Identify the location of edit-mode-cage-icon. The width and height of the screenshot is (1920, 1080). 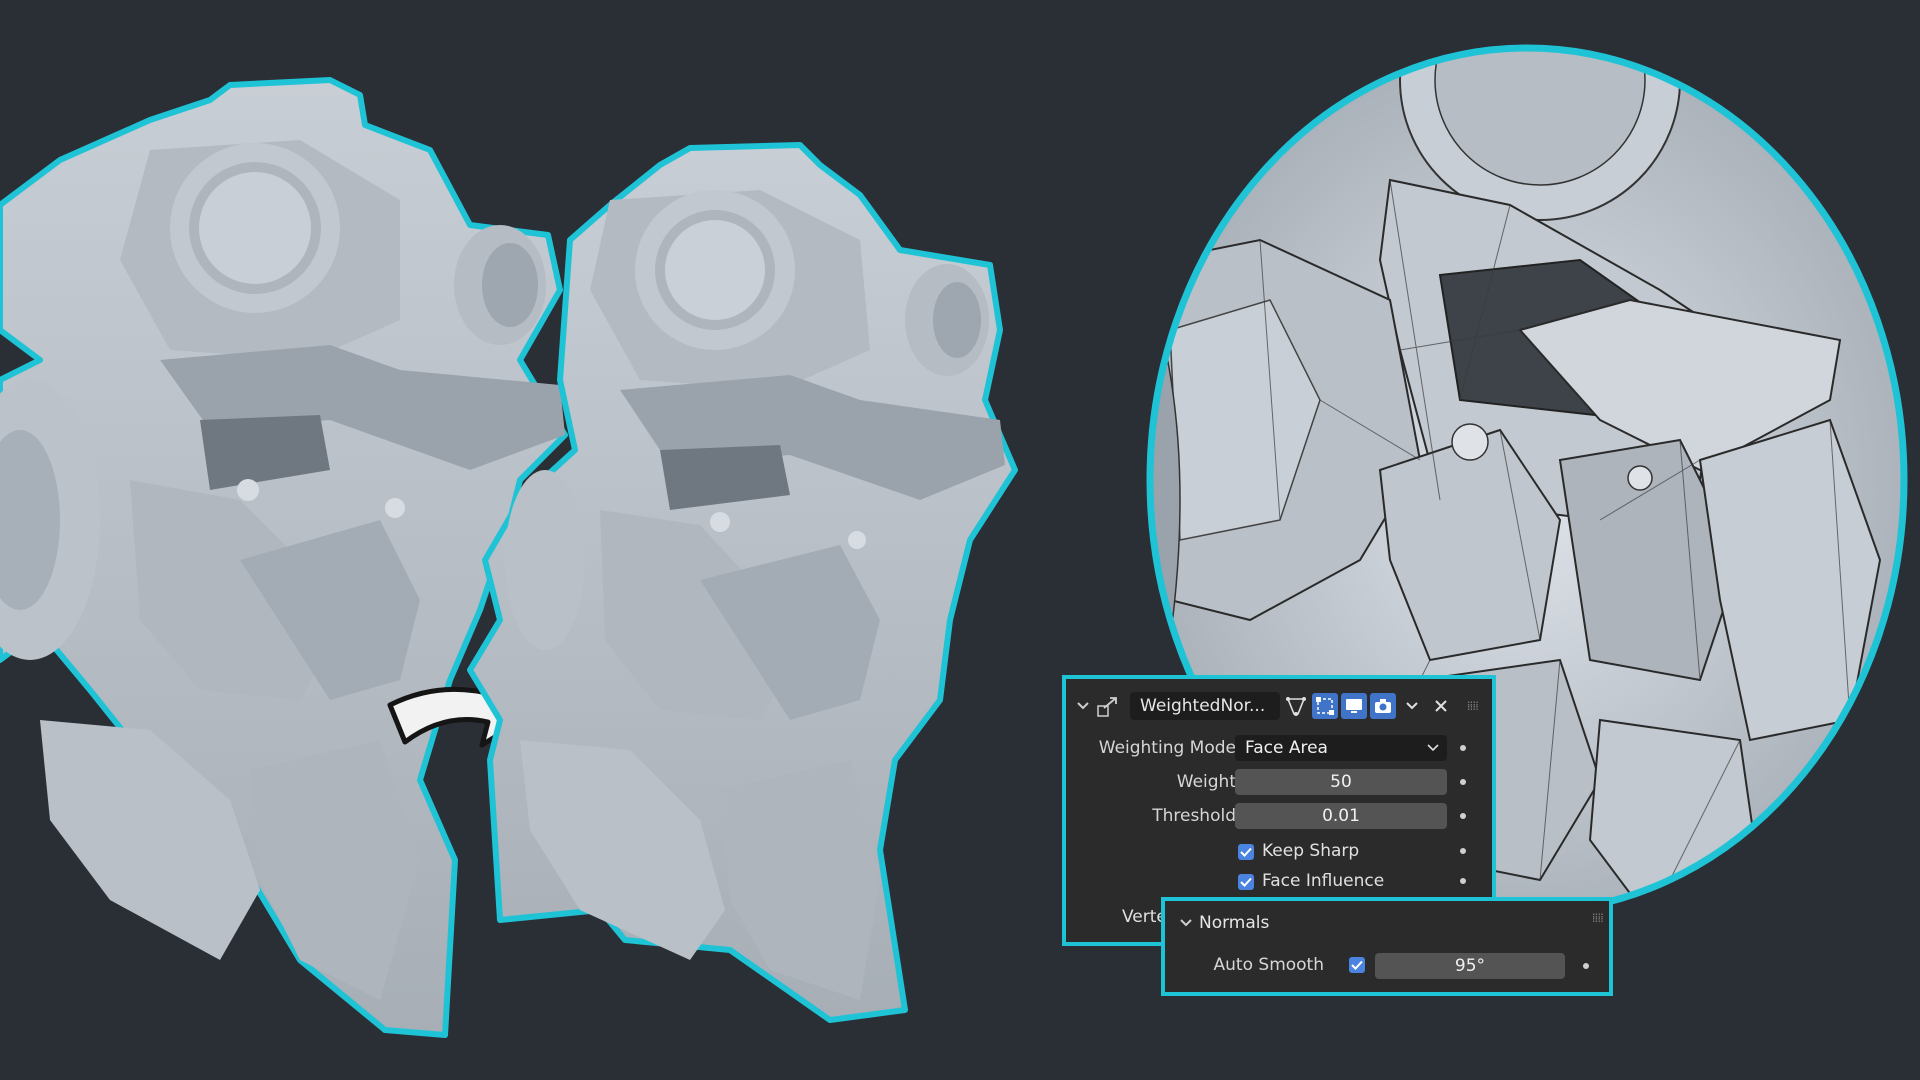
(1296, 706).